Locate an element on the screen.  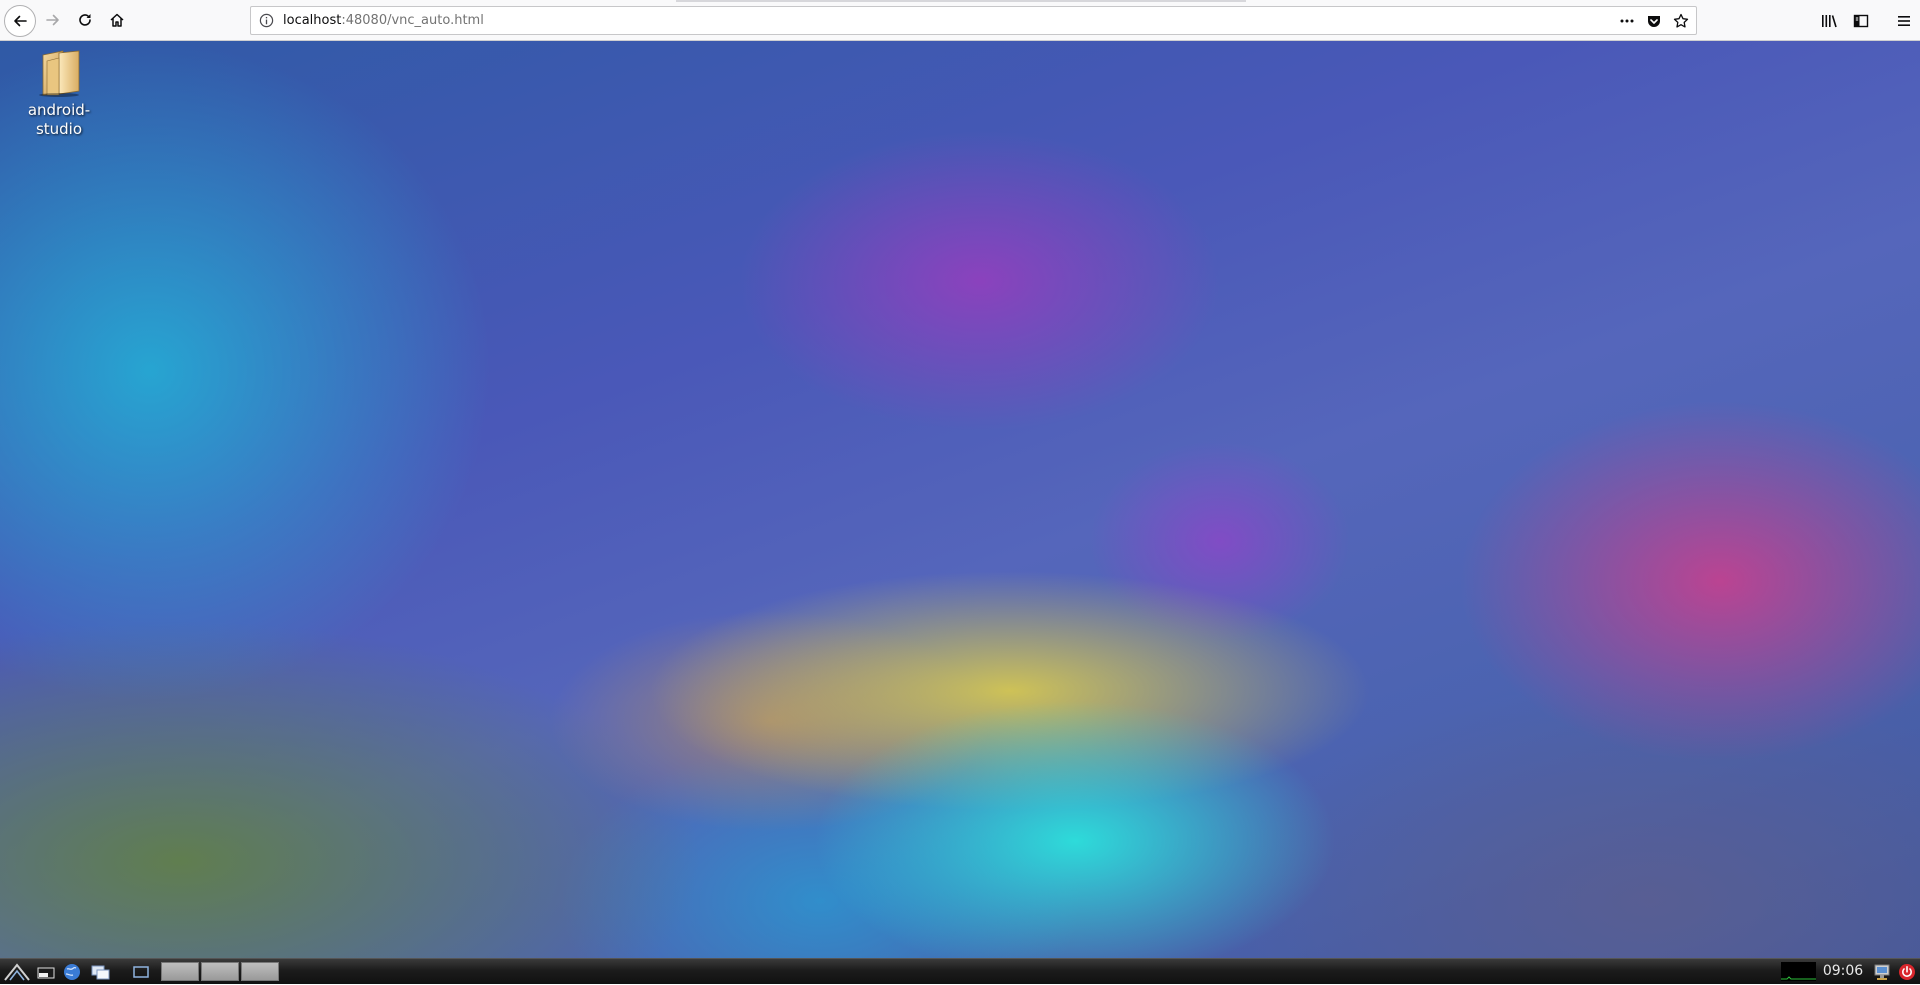
web-browser-button is located at coordinates (72, 971).